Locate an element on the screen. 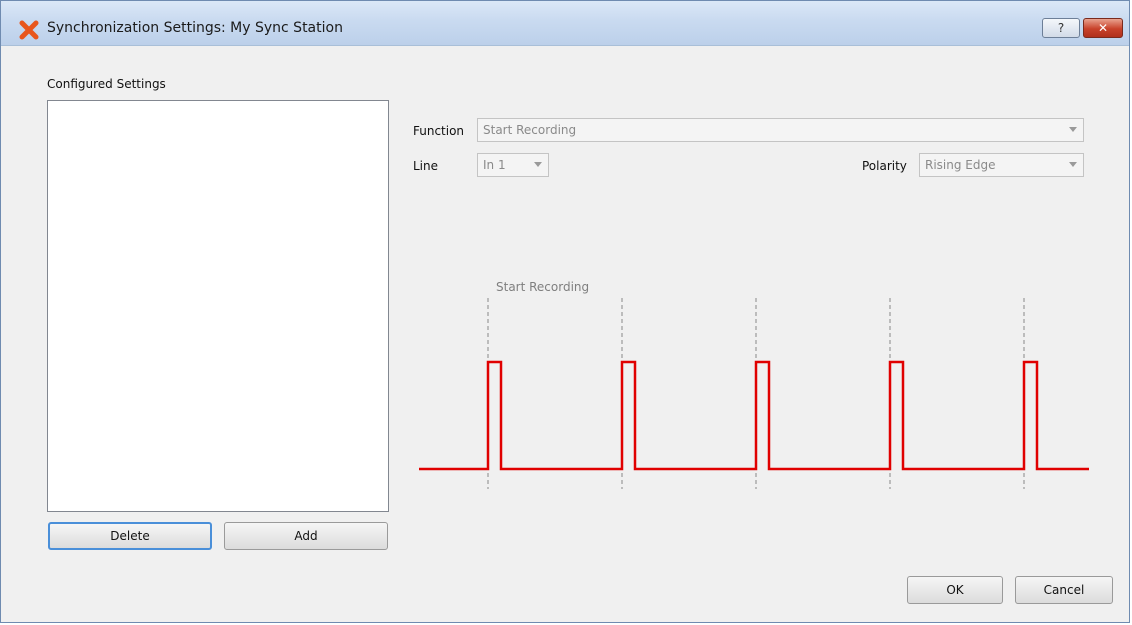  polarity-label: Polarity is located at coordinates (884, 166).